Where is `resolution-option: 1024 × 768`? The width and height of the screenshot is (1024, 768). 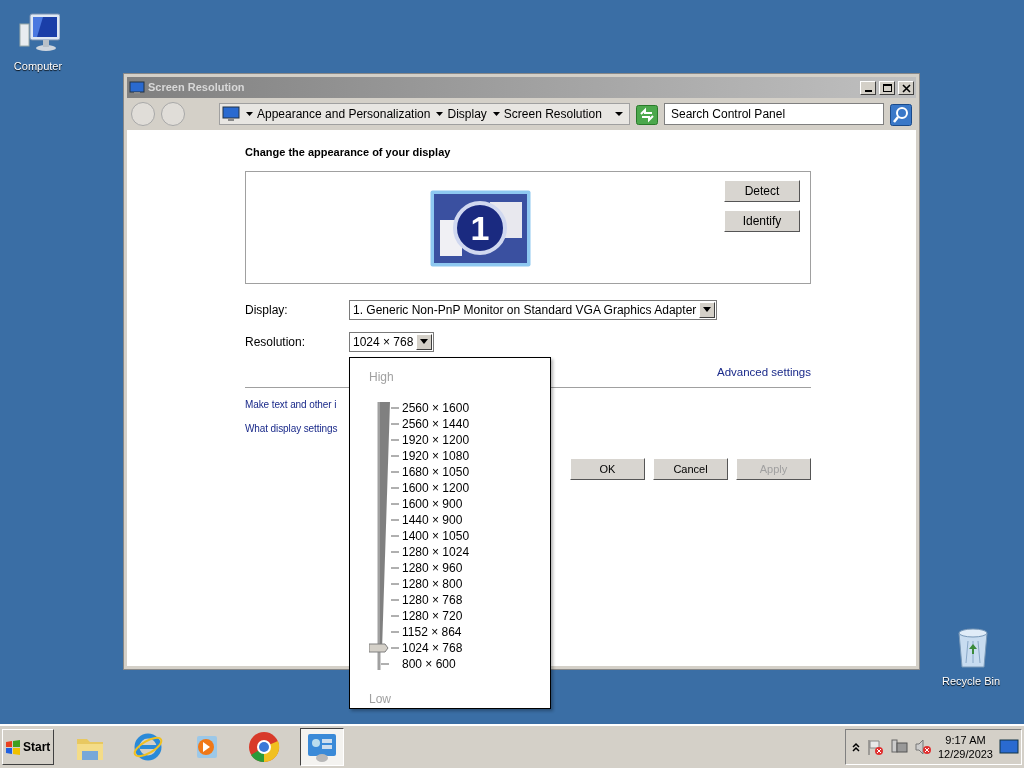
resolution-option: 1024 × 768 is located at coordinates (436, 648).